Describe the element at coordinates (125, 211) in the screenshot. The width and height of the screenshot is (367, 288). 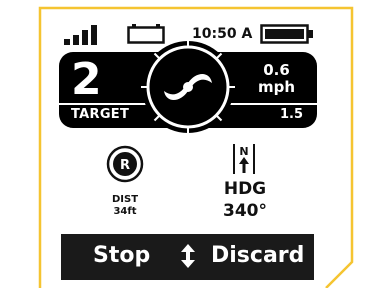
I see `distance-value: 34ft` at that location.